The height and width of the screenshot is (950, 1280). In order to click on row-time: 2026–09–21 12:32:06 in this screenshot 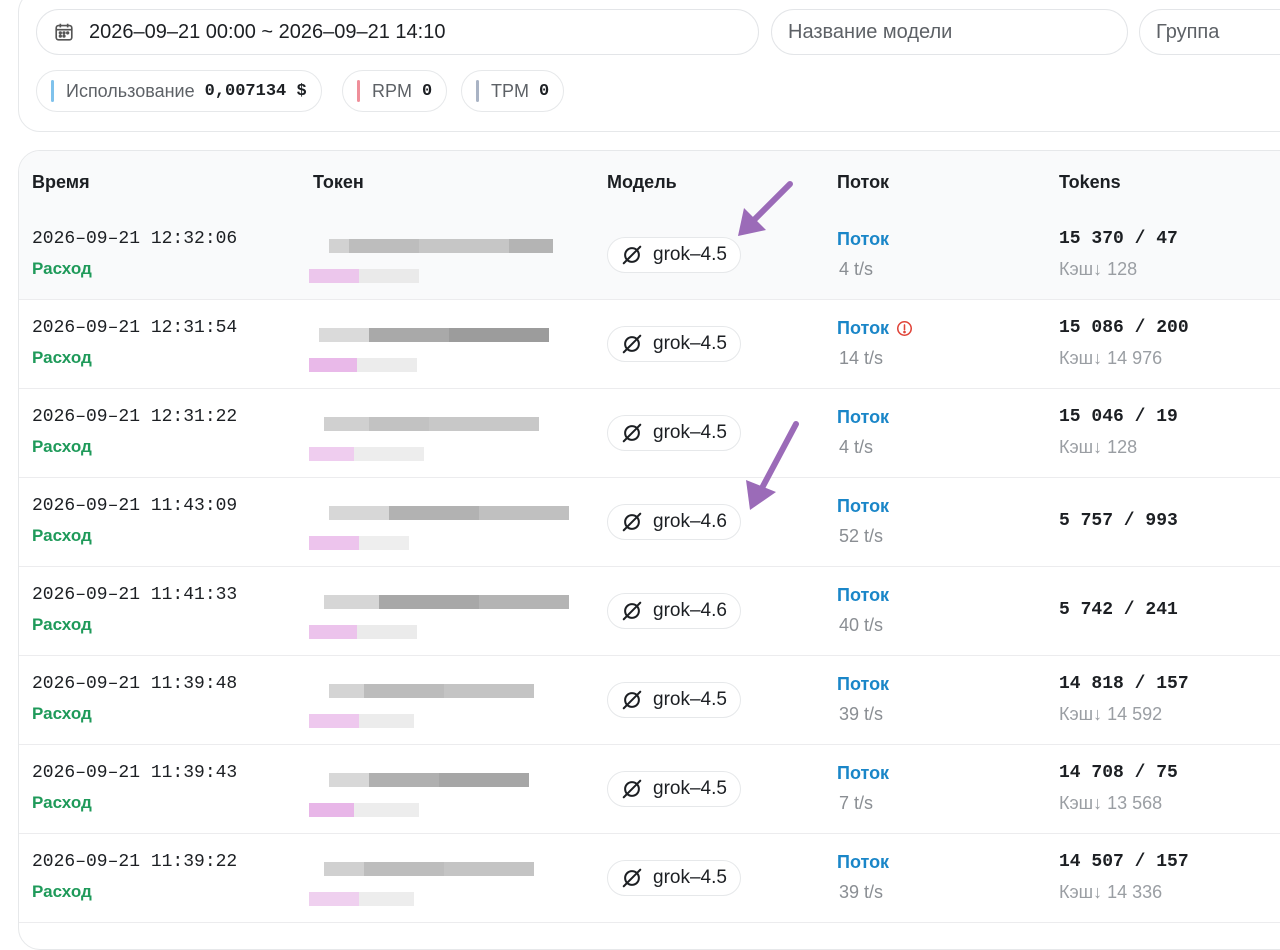, I will do `click(135, 239)`.